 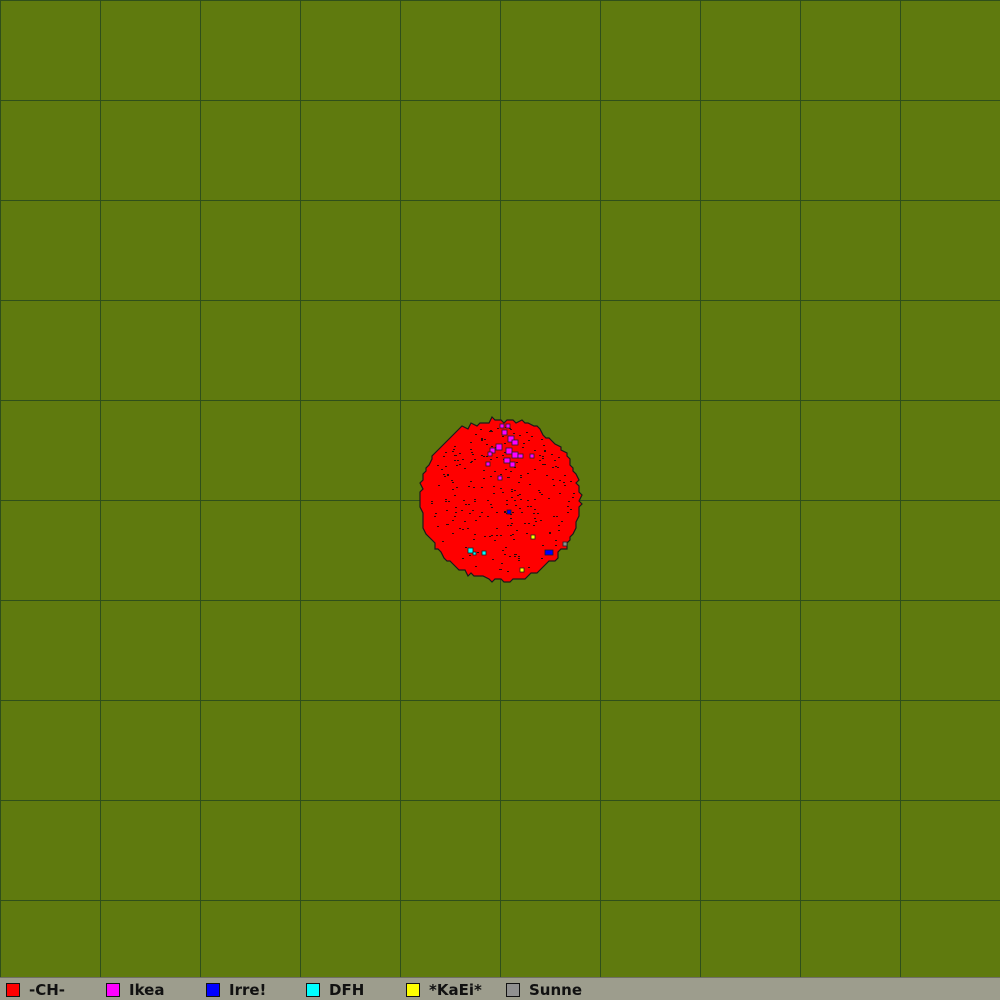 I want to click on legend-label-irre: Irre!, so click(x=248, y=989).